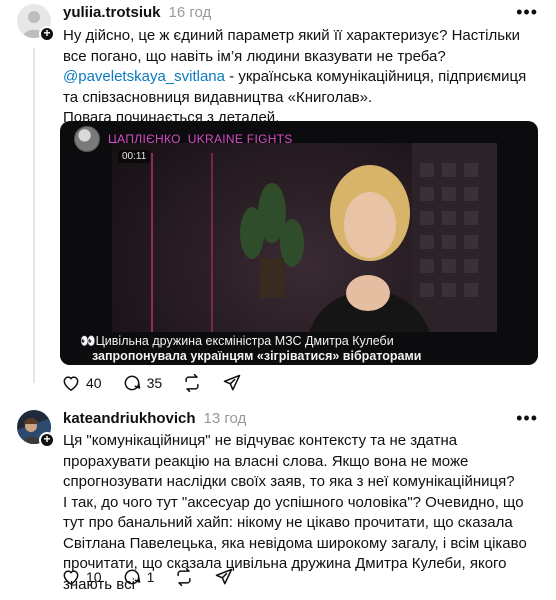 Image resolution: width=556 pixels, height=600 pixels. I want to click on post-actions: 10 1, so click(147, 577).